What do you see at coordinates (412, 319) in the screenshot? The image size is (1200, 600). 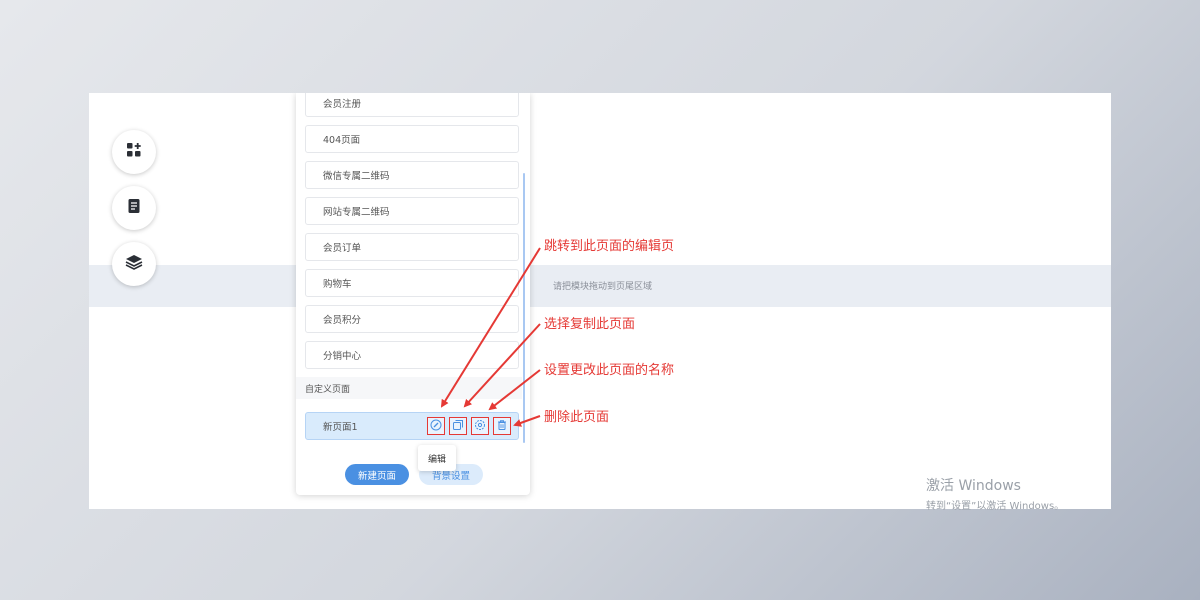 I see `page-item: 会员积分` at bounding box center [412, 319].